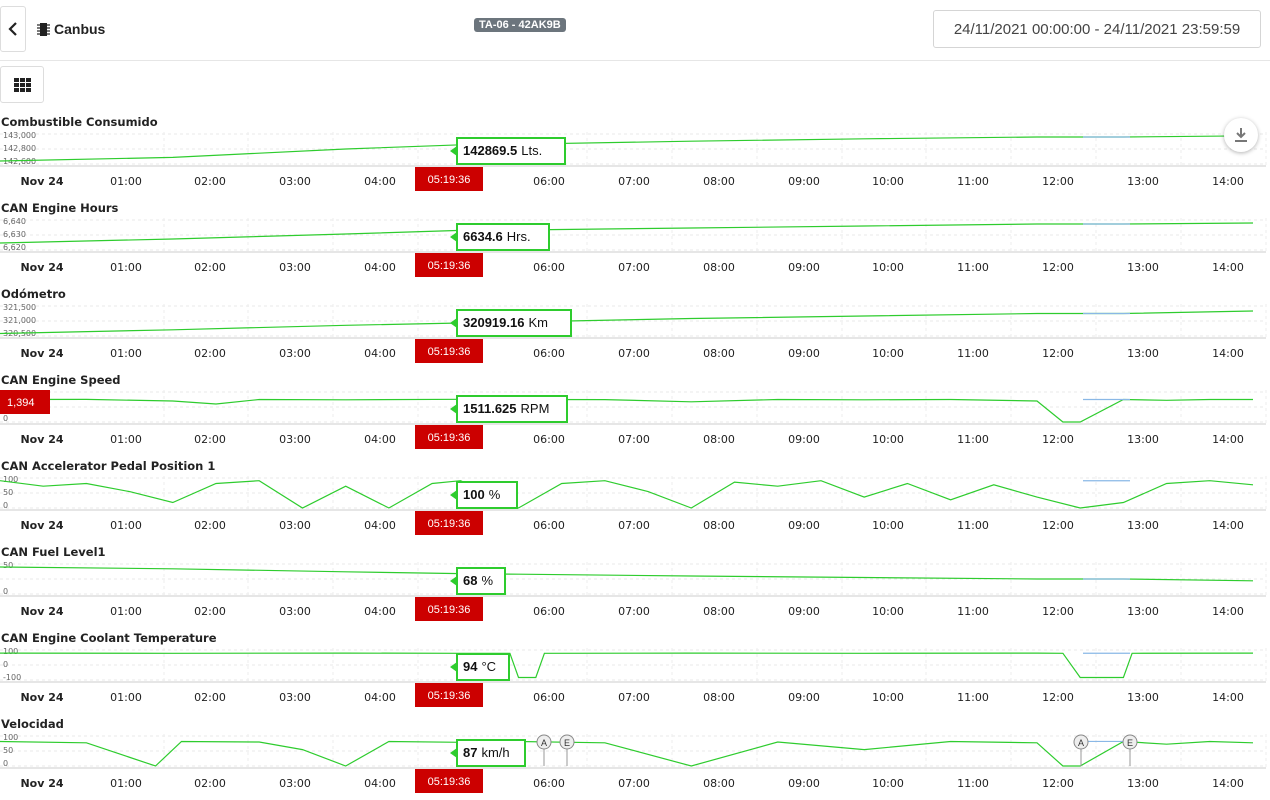 The image size is (1270, 800). I want to click on tooltip-value: 68, so click(470, 580).